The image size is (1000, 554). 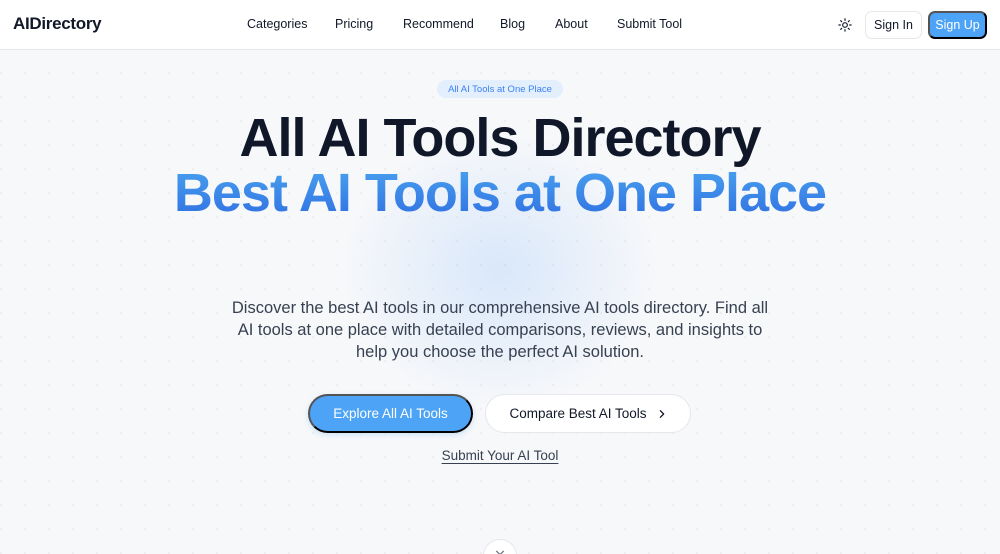 I want to click on sign-up-button: Sign Up, so click(x=957, y=25).